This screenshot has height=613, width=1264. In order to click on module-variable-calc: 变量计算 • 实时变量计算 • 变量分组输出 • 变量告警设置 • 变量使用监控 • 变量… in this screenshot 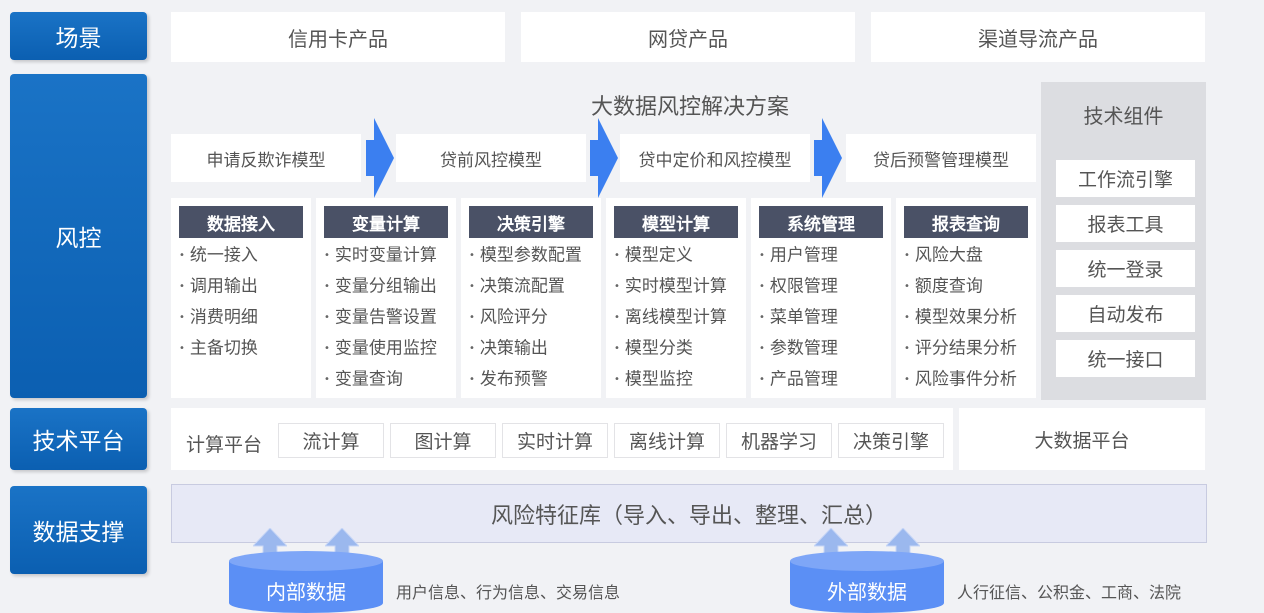, I will do `click(386, 298)`.